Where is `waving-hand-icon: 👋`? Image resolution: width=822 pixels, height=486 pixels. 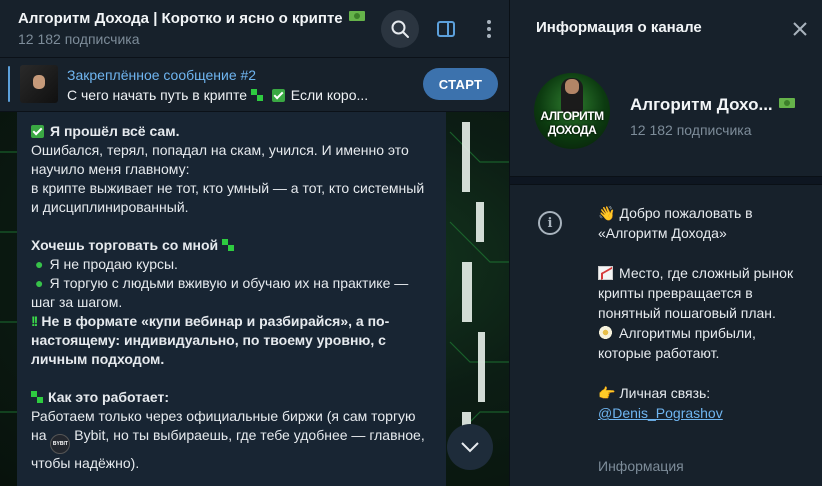
waving-hand-icon: 👋 is located at coordinates (607, 213).